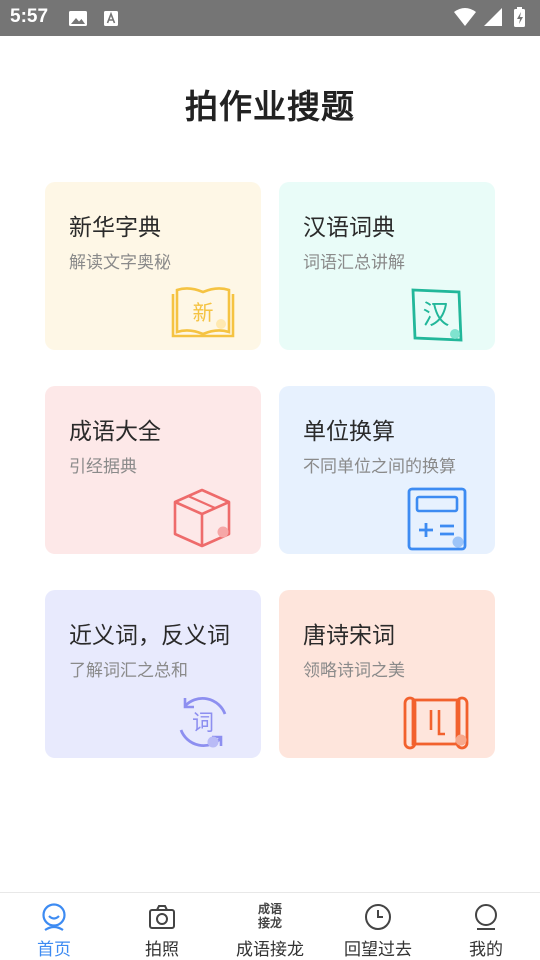  I want to click on camera-icon, so click(162, 917).